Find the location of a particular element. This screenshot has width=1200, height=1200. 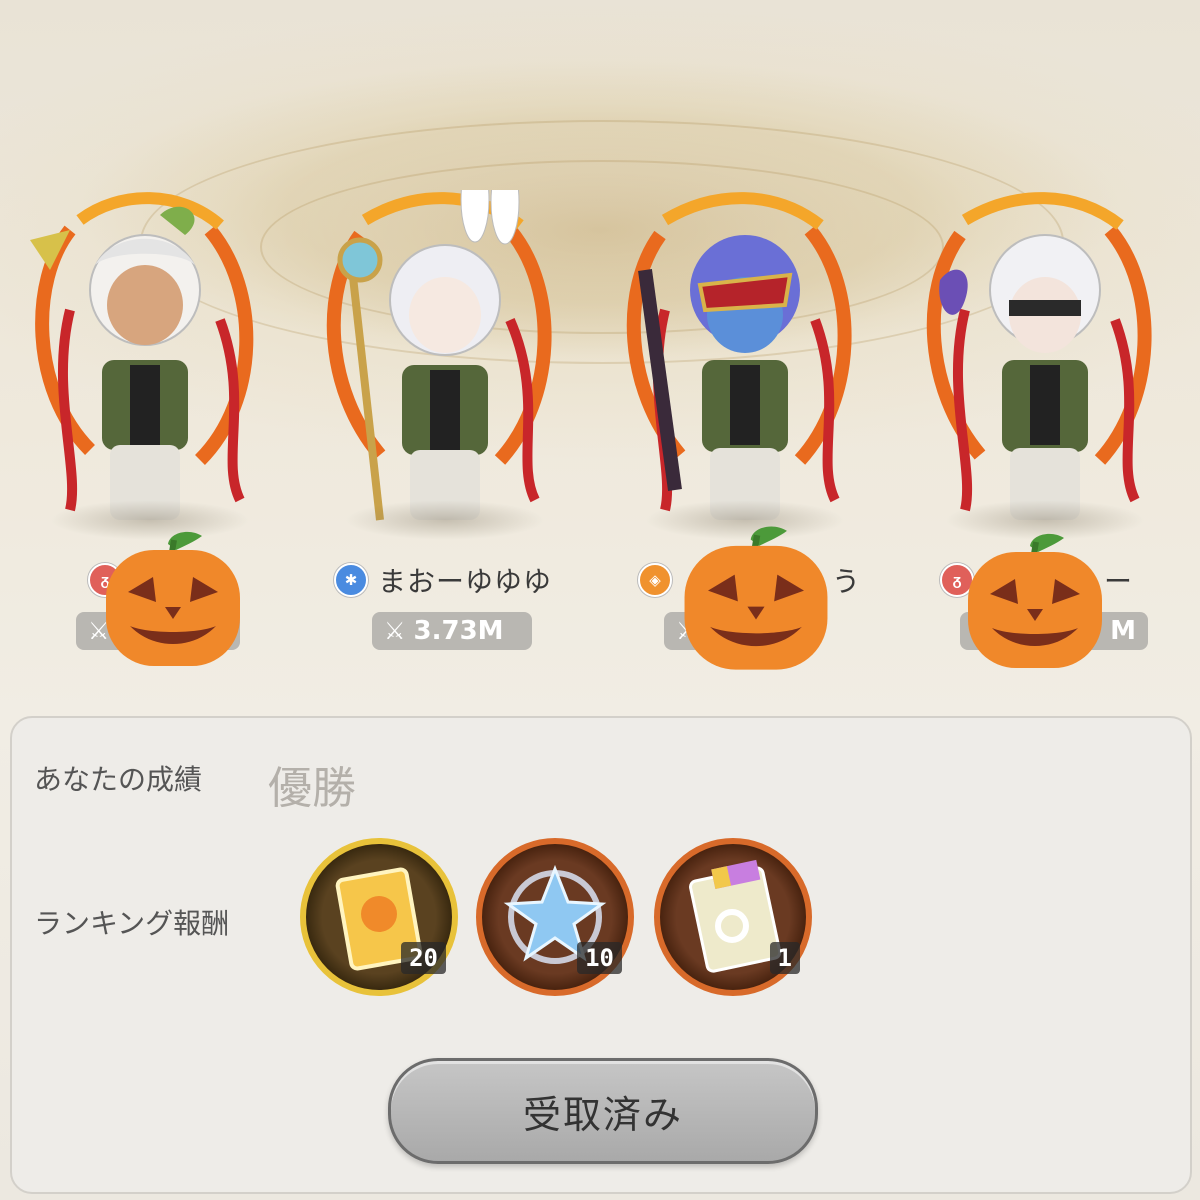

player-name-row-2: ✱ まおーゆゆゆ is located at coordinates (443, 580).